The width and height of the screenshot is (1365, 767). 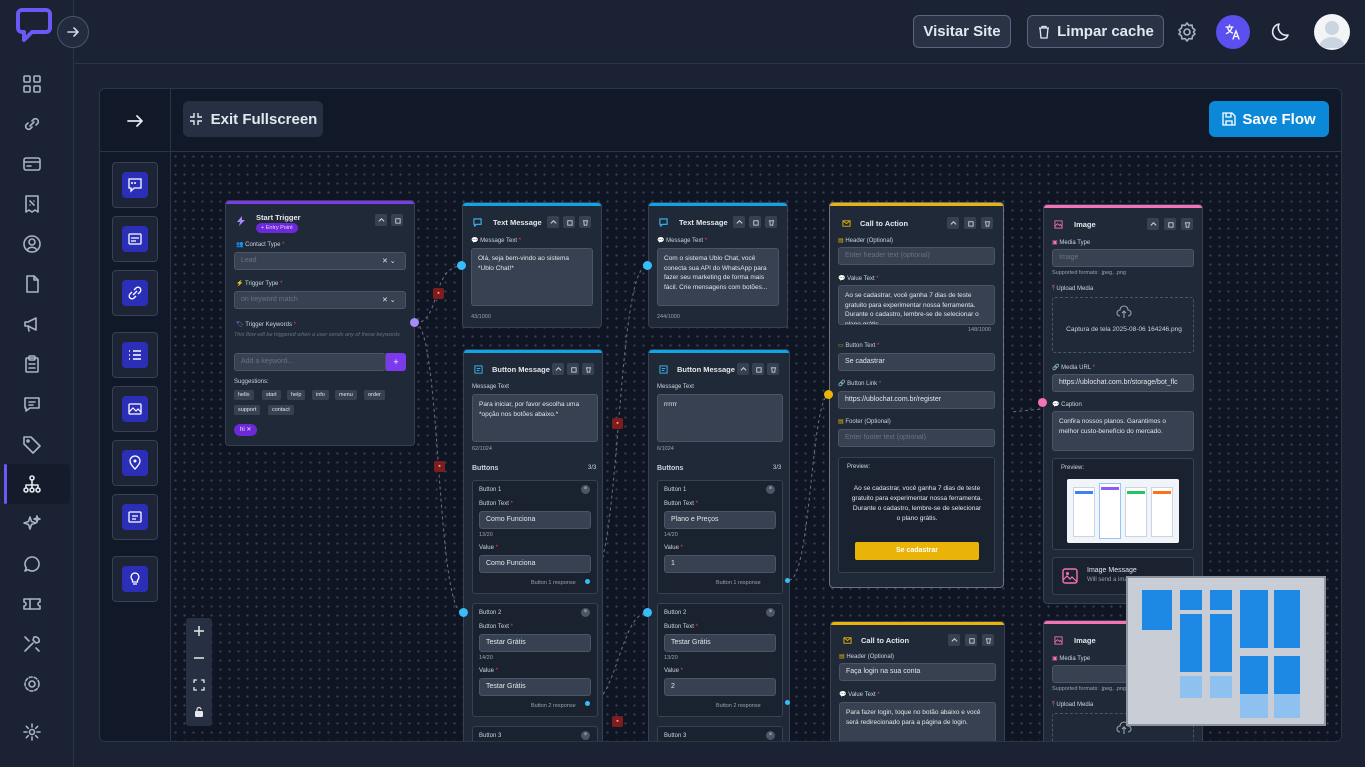 I want to click on save-flow-button: Save Flow, so click(x=1269, y=119).